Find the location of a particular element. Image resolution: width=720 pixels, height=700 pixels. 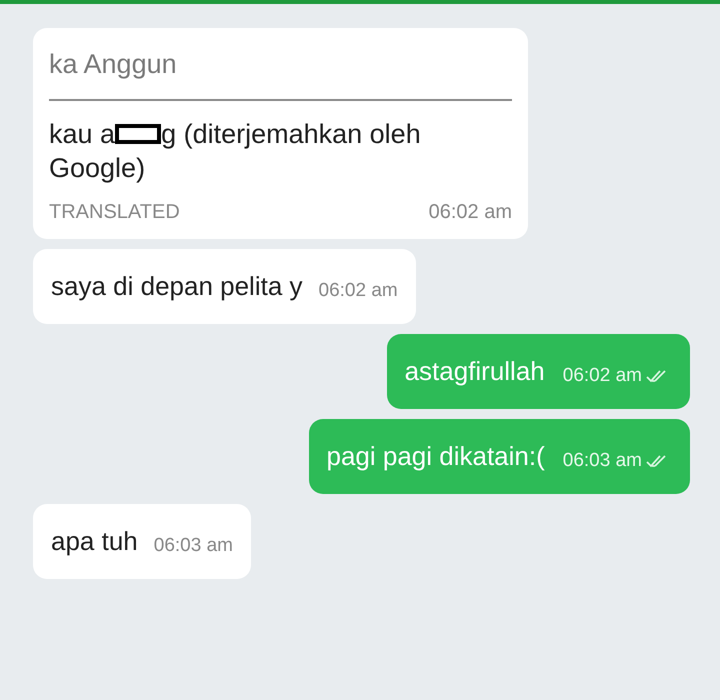

message-text: apa tuh is located at coordinates (94, 541).